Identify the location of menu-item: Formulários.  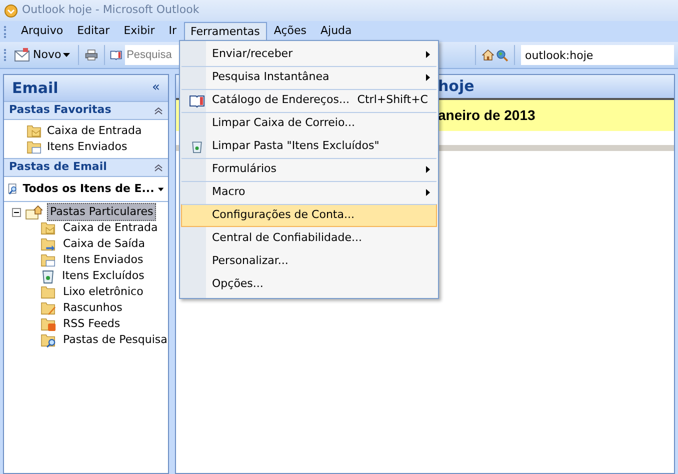
(309, 169).